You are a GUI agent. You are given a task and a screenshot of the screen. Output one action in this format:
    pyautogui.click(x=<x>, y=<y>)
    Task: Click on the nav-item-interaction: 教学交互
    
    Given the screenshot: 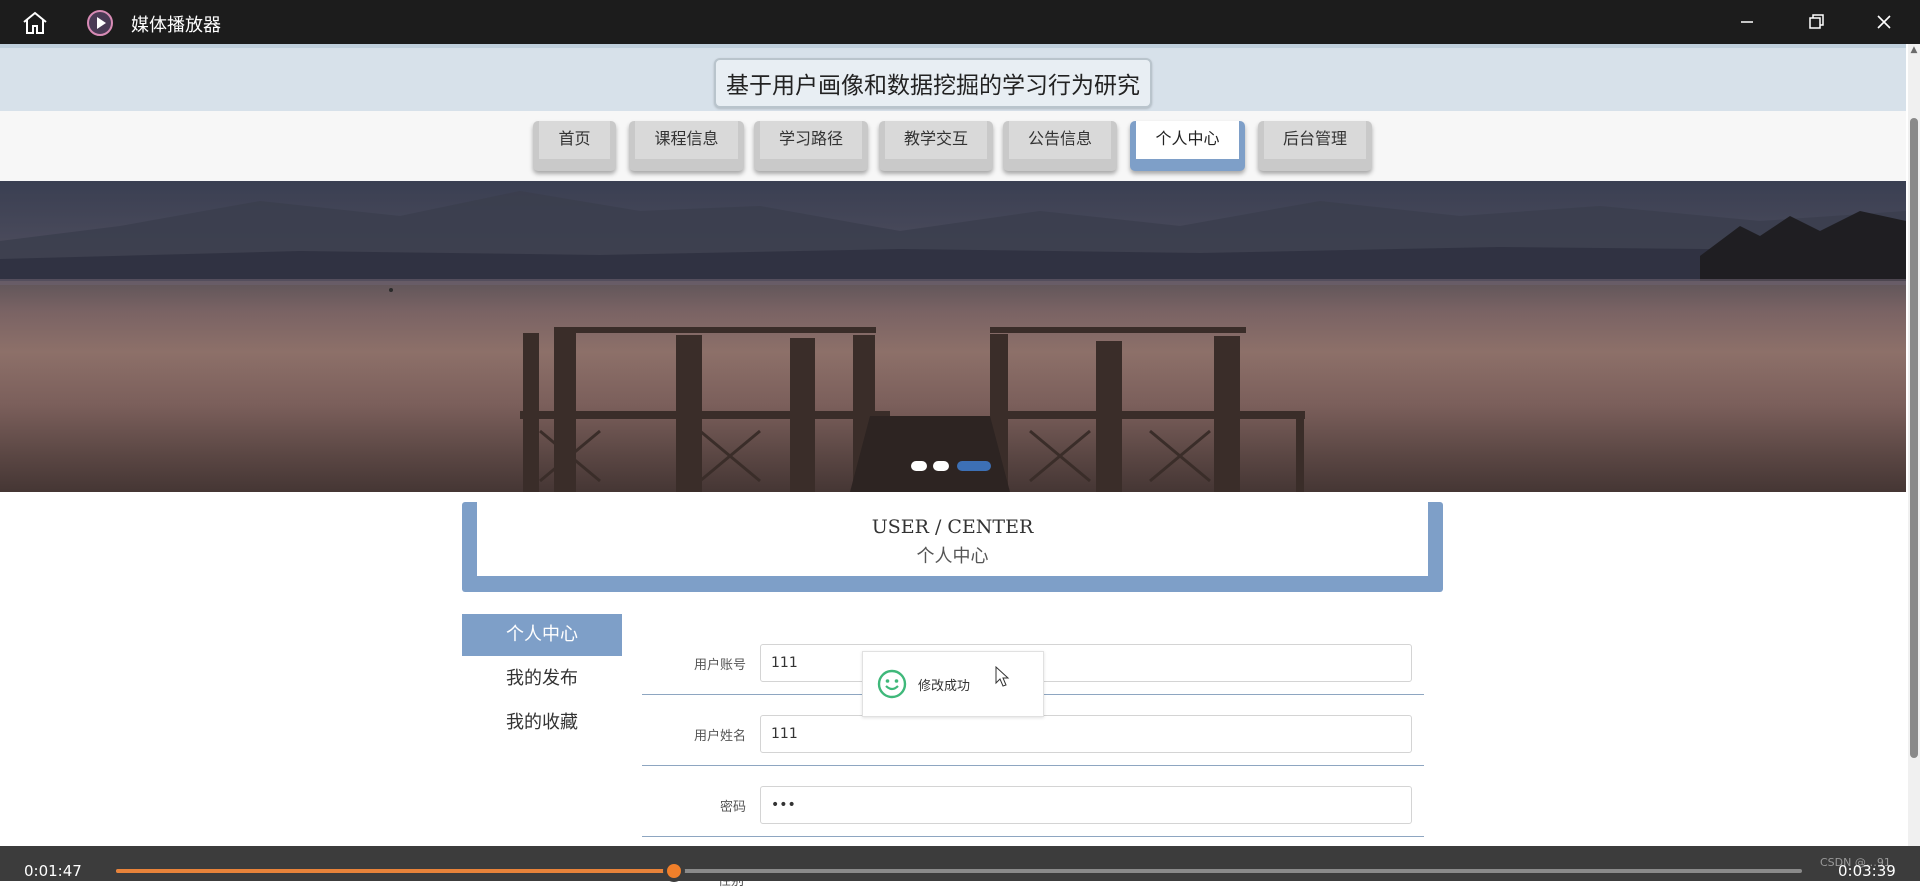 What is the action you would take?
    pyautogui.click(x=936, y=146)
    